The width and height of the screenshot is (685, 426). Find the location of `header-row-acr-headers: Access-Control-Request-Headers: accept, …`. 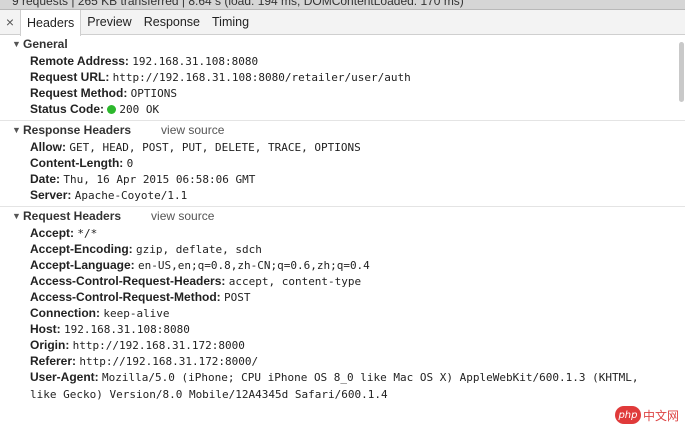

header-row-acr-headers: Access-Control-Request-Headers: accept, … is located at coordinates (342, 281).